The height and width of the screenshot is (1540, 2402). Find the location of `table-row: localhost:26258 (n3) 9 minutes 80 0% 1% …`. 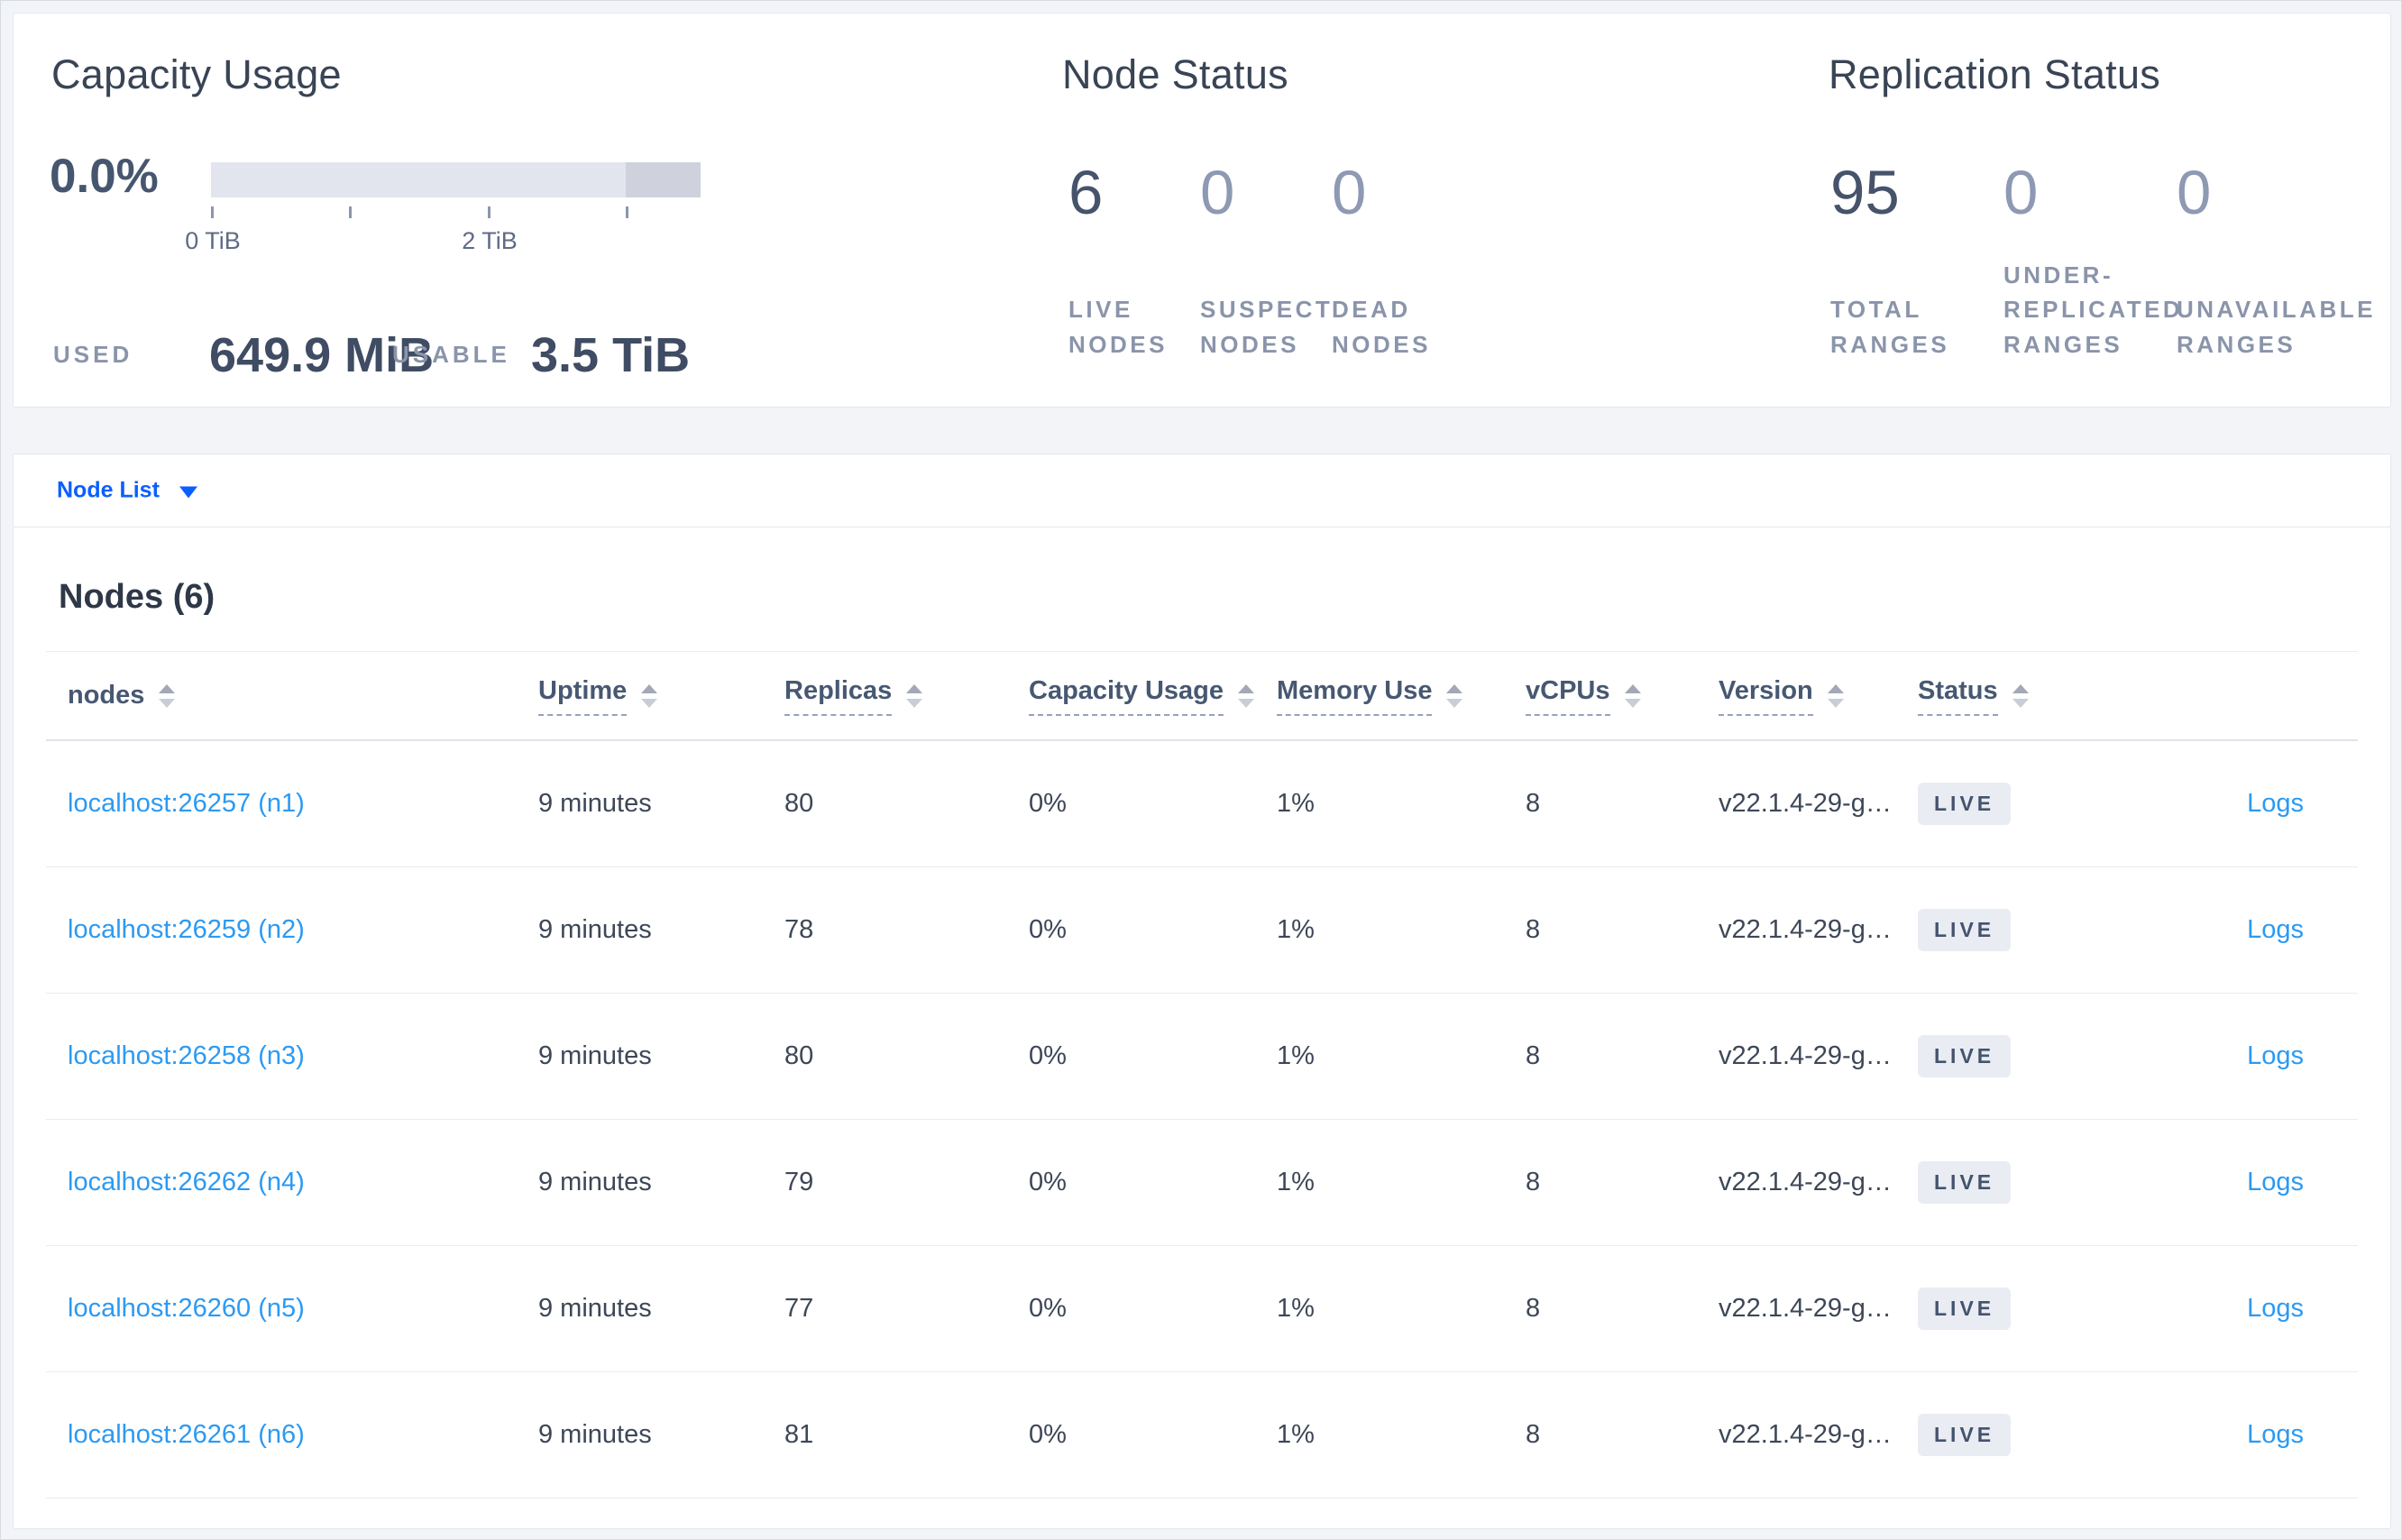

table-row: localhost:26258 (n3) 9 minutes 80 0% 1% … is located at coordinates (1202, 1057).